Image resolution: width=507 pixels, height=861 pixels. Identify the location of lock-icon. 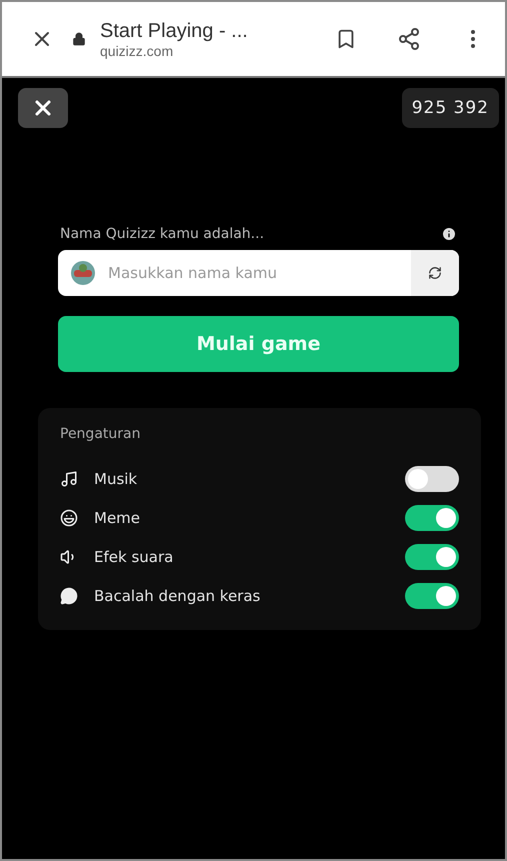
(79, 39).